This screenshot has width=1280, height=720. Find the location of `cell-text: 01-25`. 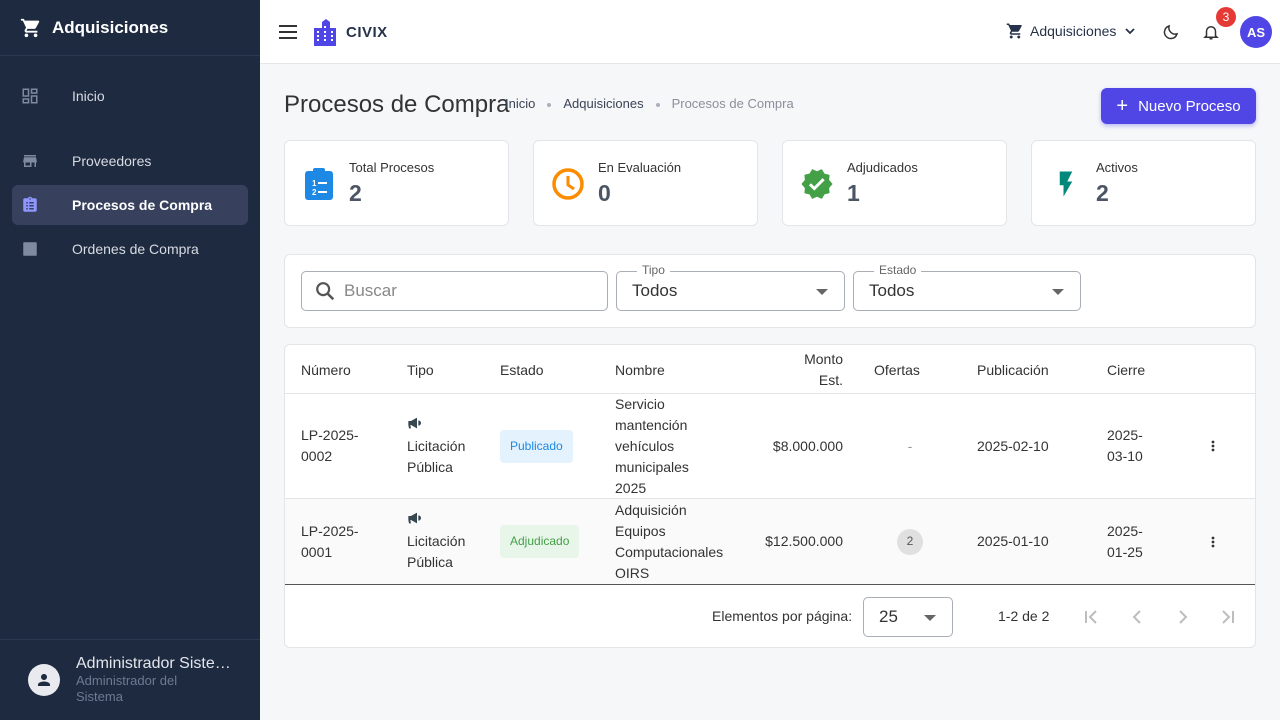

cell-text: 01-25 is located at coordinates (1125, 551).